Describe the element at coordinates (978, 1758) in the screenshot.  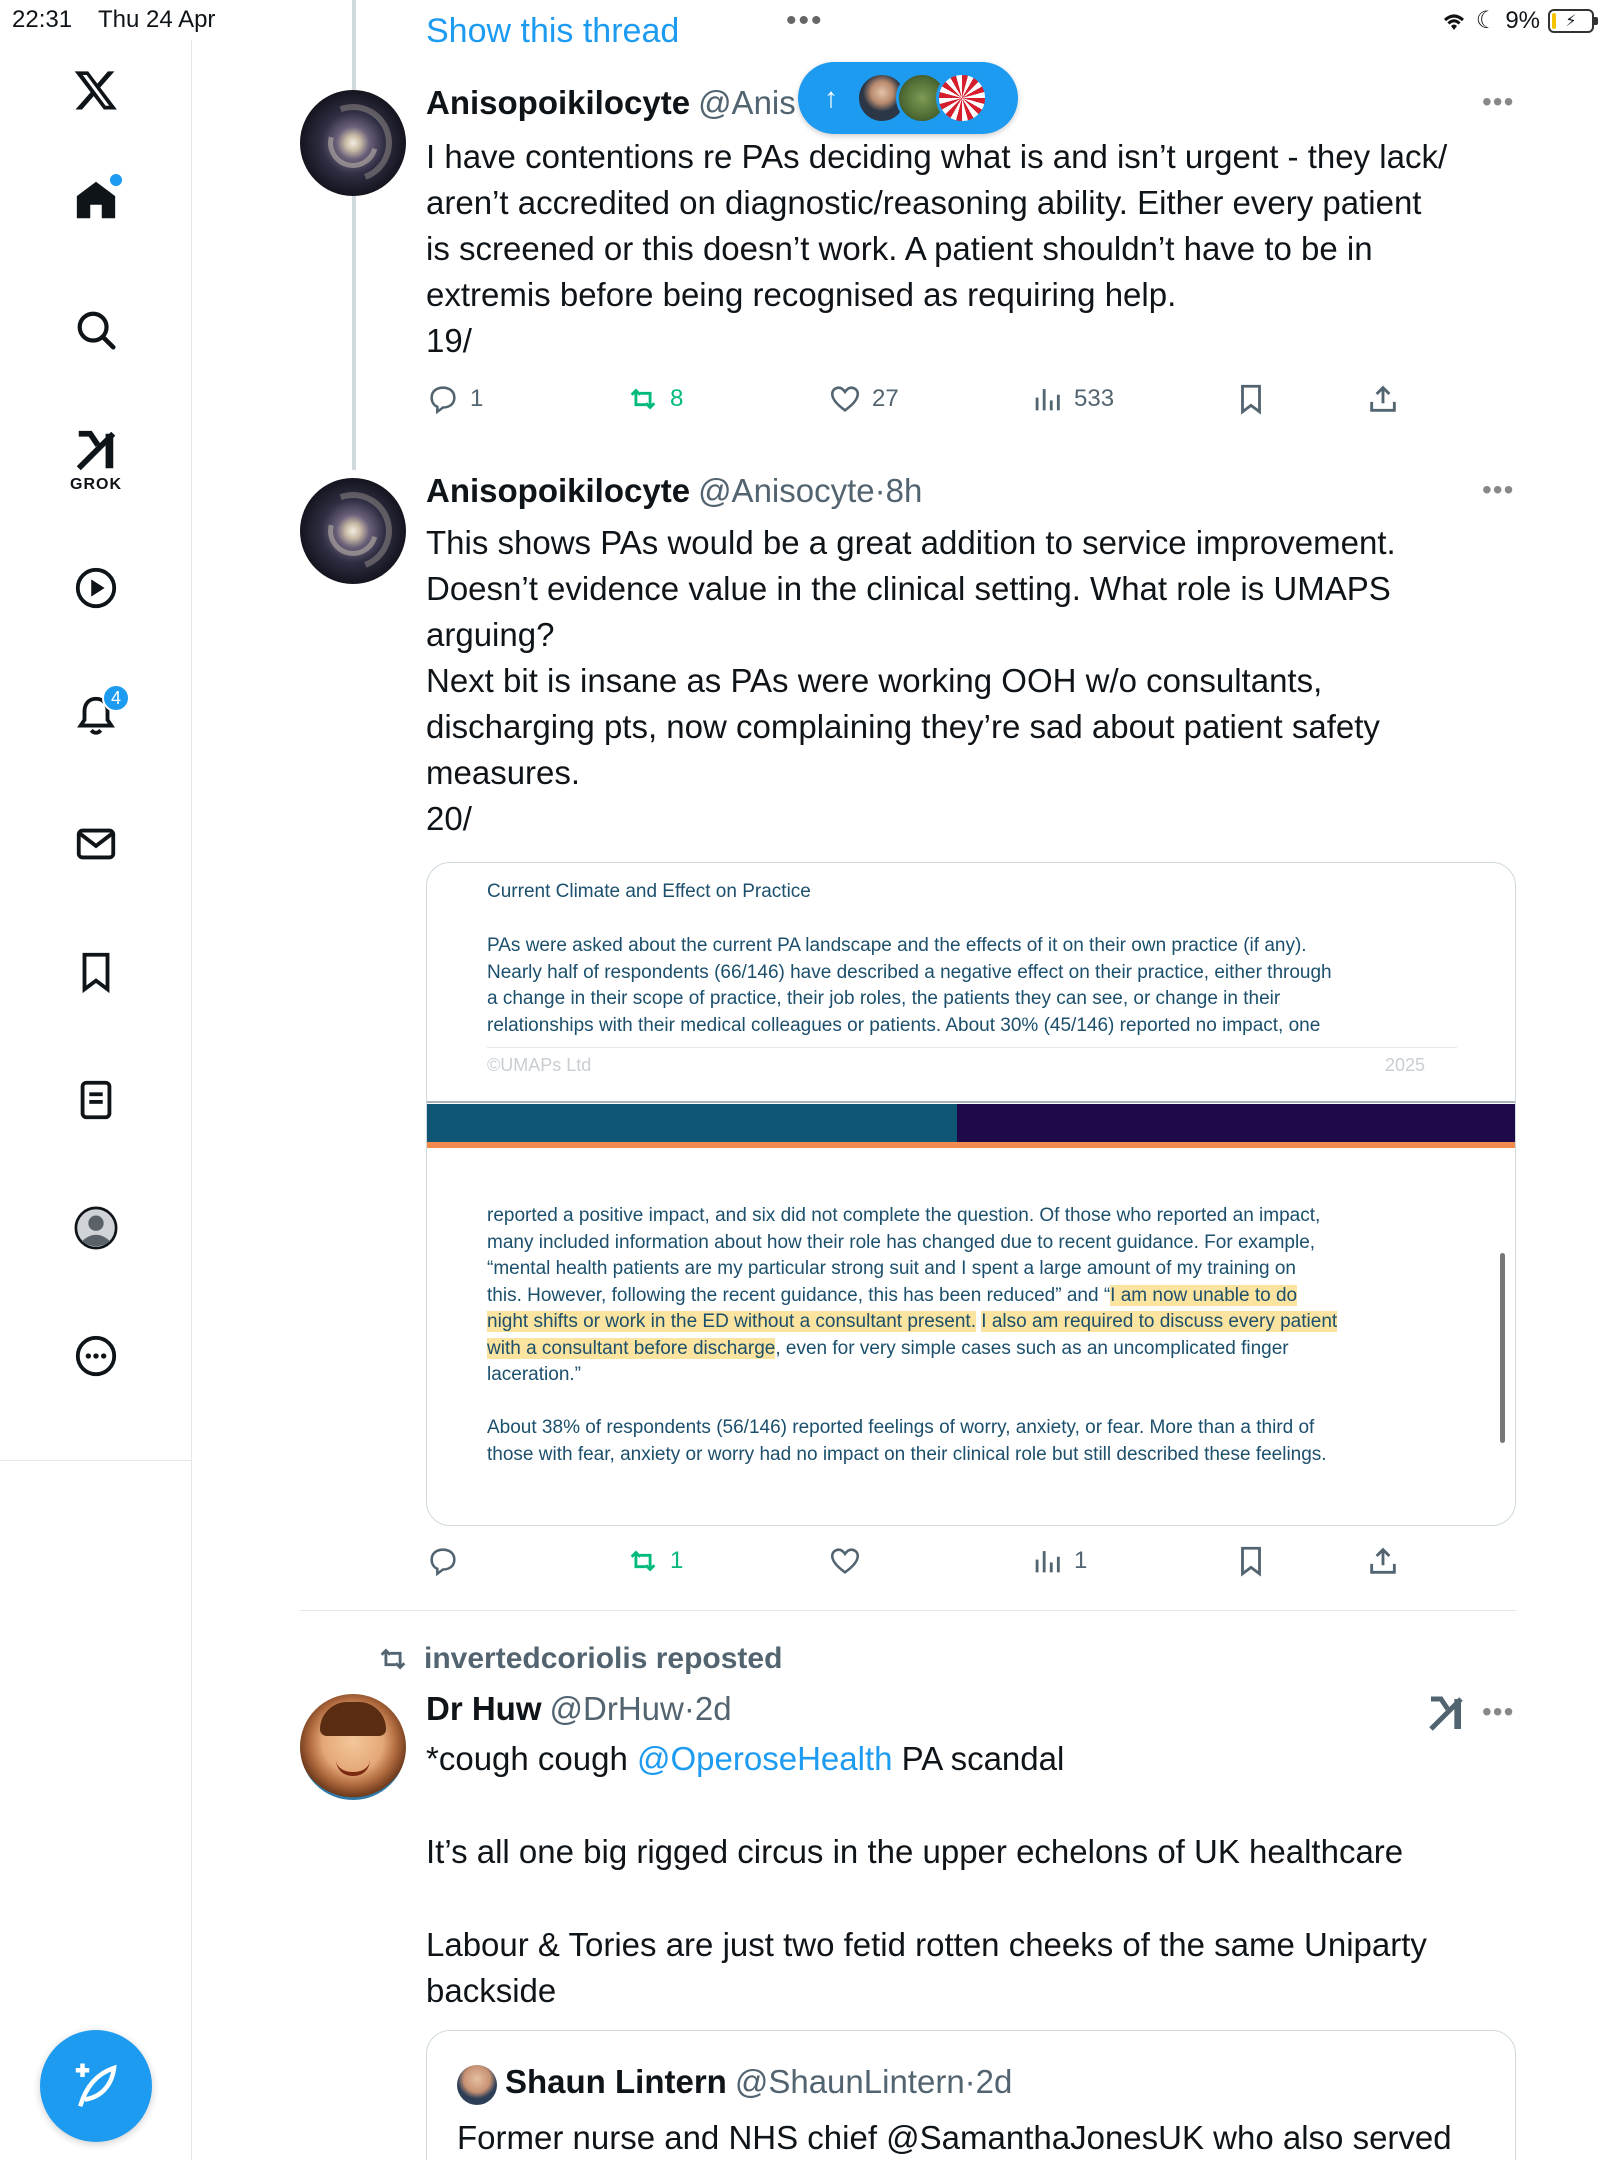
I see `tweet-text-span: PA scandal` at that location.